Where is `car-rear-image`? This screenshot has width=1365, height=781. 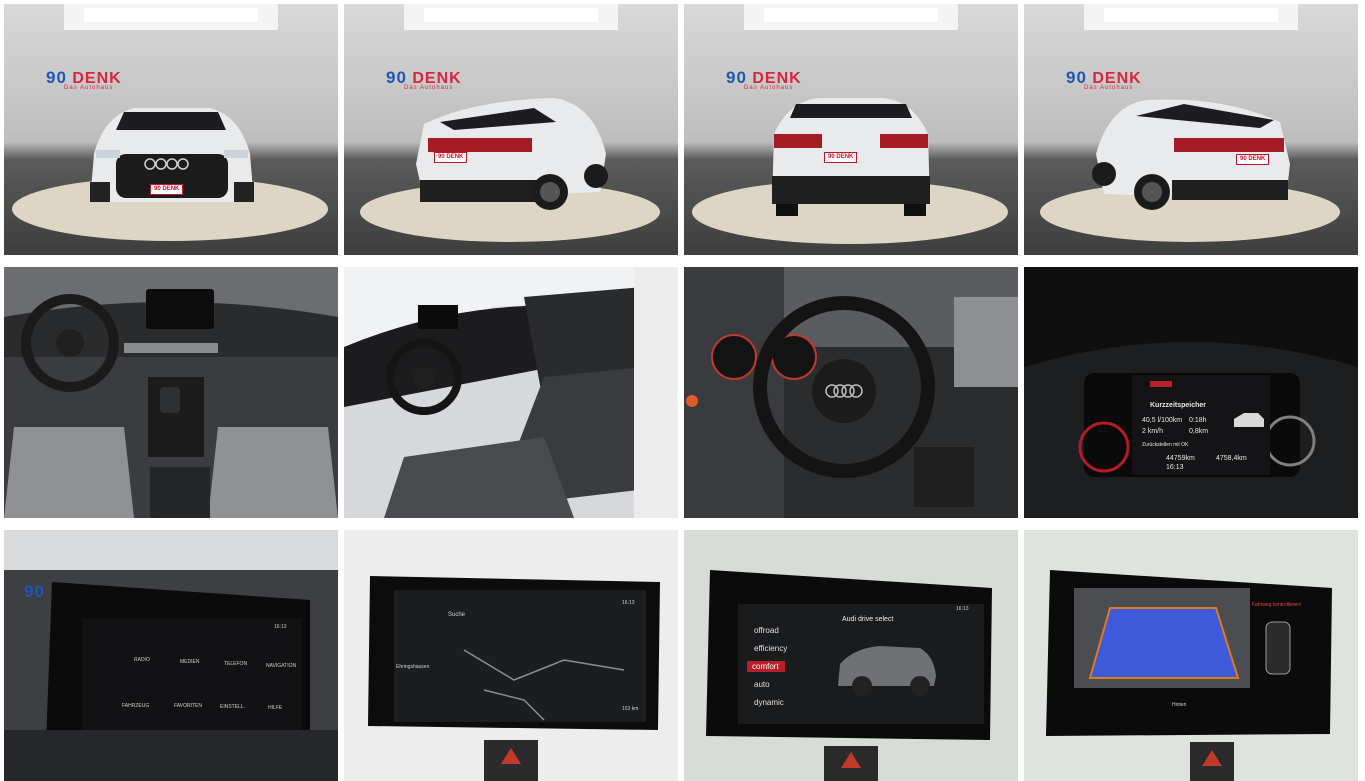
car-rear-image is located at coordinates (850, 124).